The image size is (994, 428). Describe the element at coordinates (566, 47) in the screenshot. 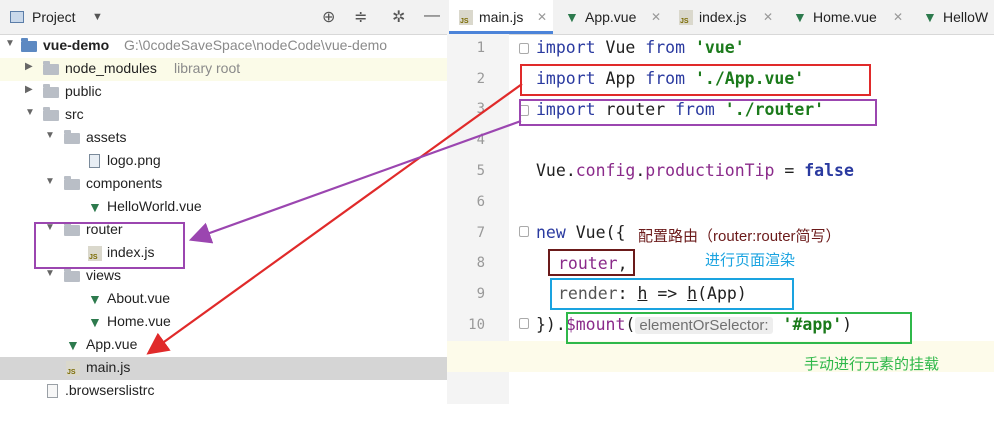

I see `keyword: import` at that location.